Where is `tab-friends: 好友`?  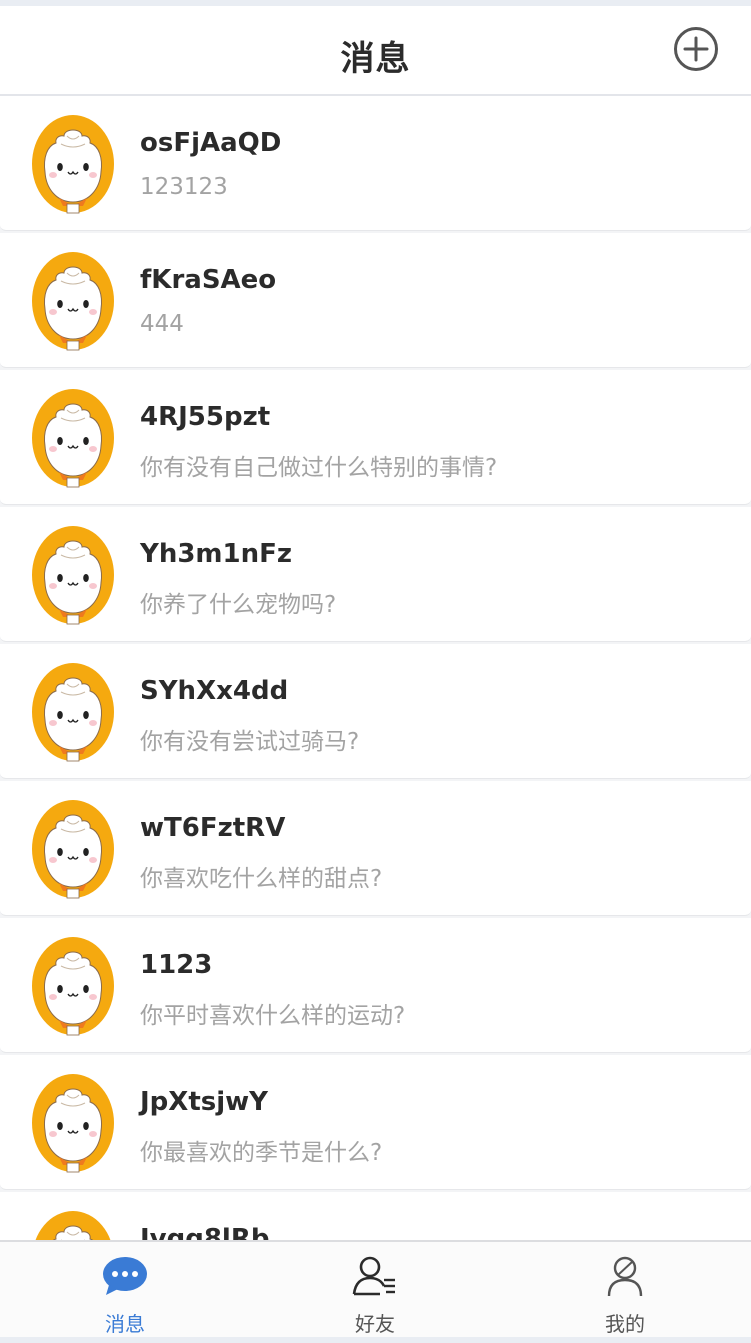
tab-friends: 好友 is located at coordinates (375, 1290).